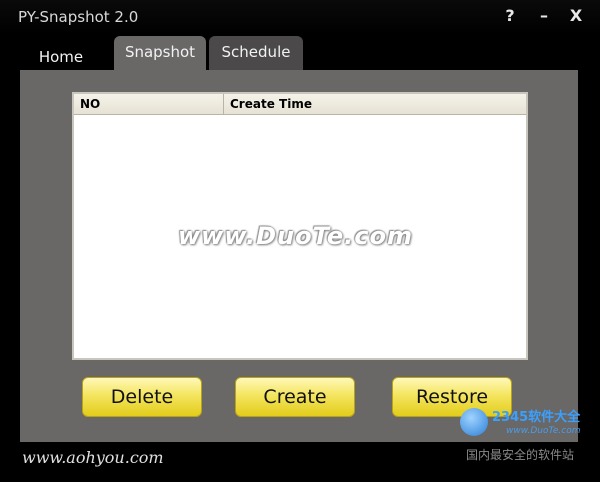  Describe the element at coordinates (256, 53) in the screenshot. I see `tab-schedule: Schedule` at that location.